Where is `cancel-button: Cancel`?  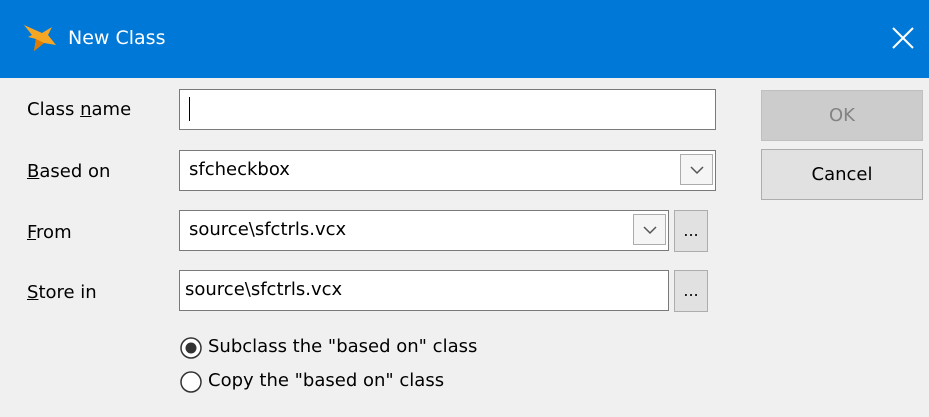 cancel-button: Cancel is located at coordinates (842, 174).